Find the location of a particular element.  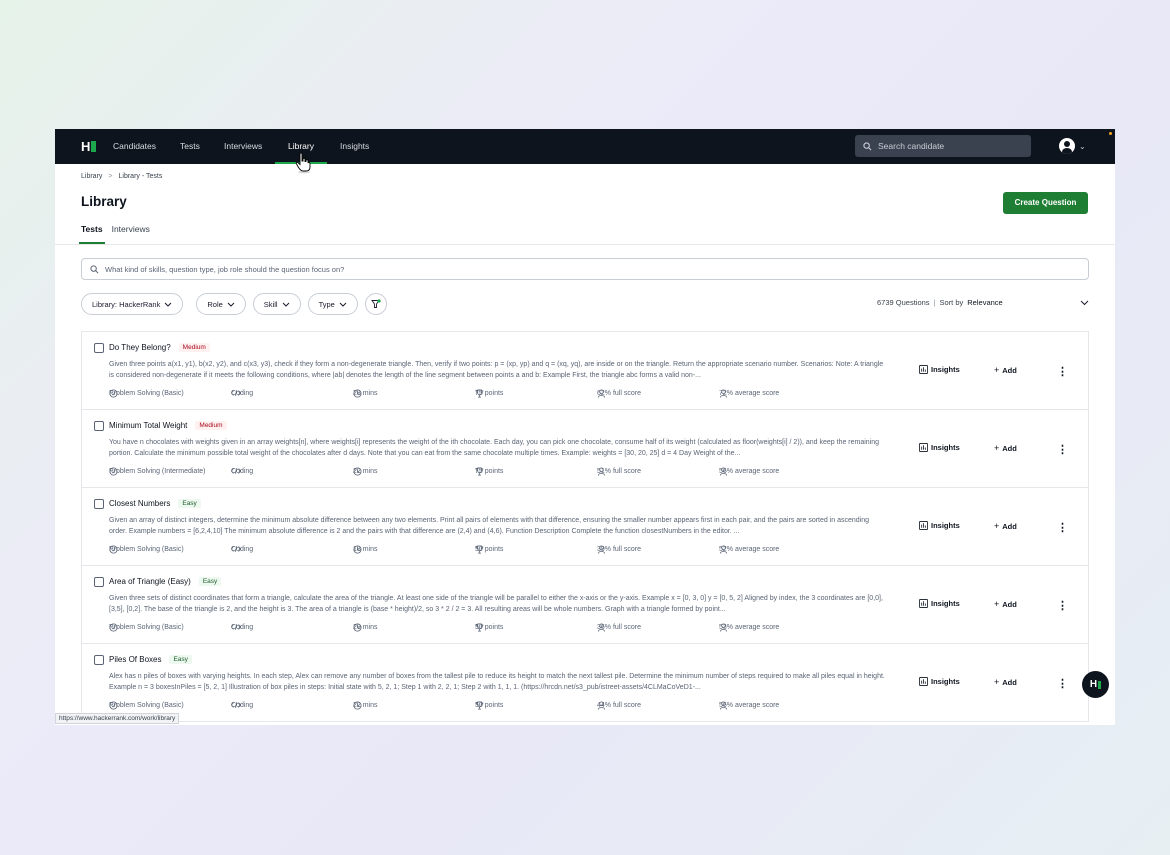

user-menu: ⌄ is located at coordinates (1072, 146).